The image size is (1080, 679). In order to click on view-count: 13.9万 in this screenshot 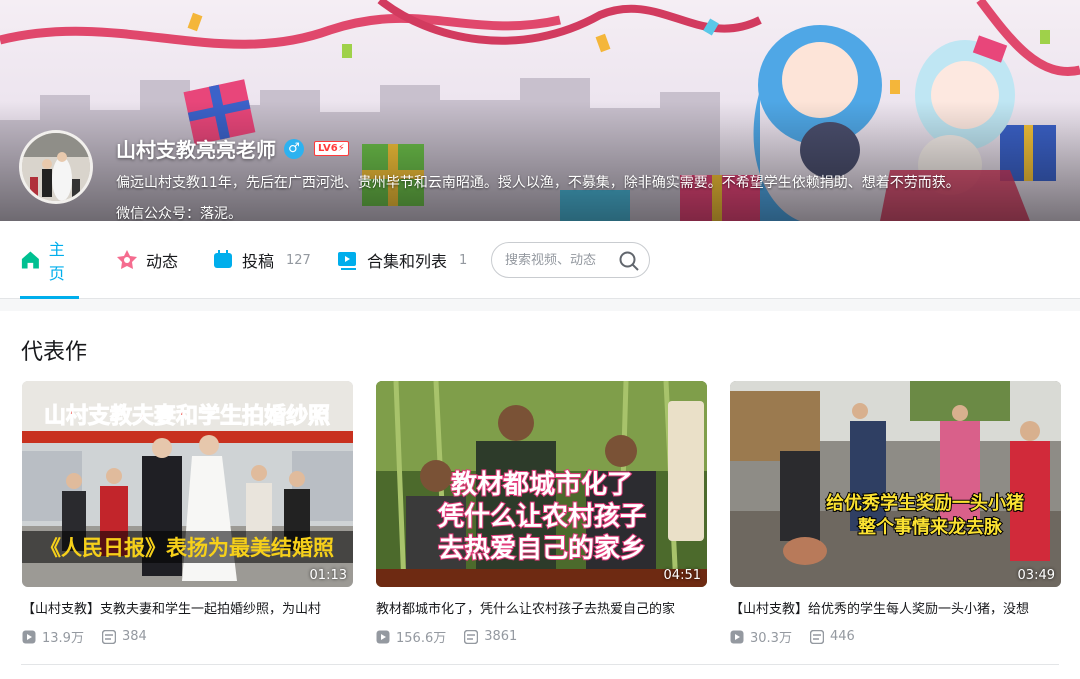, I will do `click(53, 636)`.